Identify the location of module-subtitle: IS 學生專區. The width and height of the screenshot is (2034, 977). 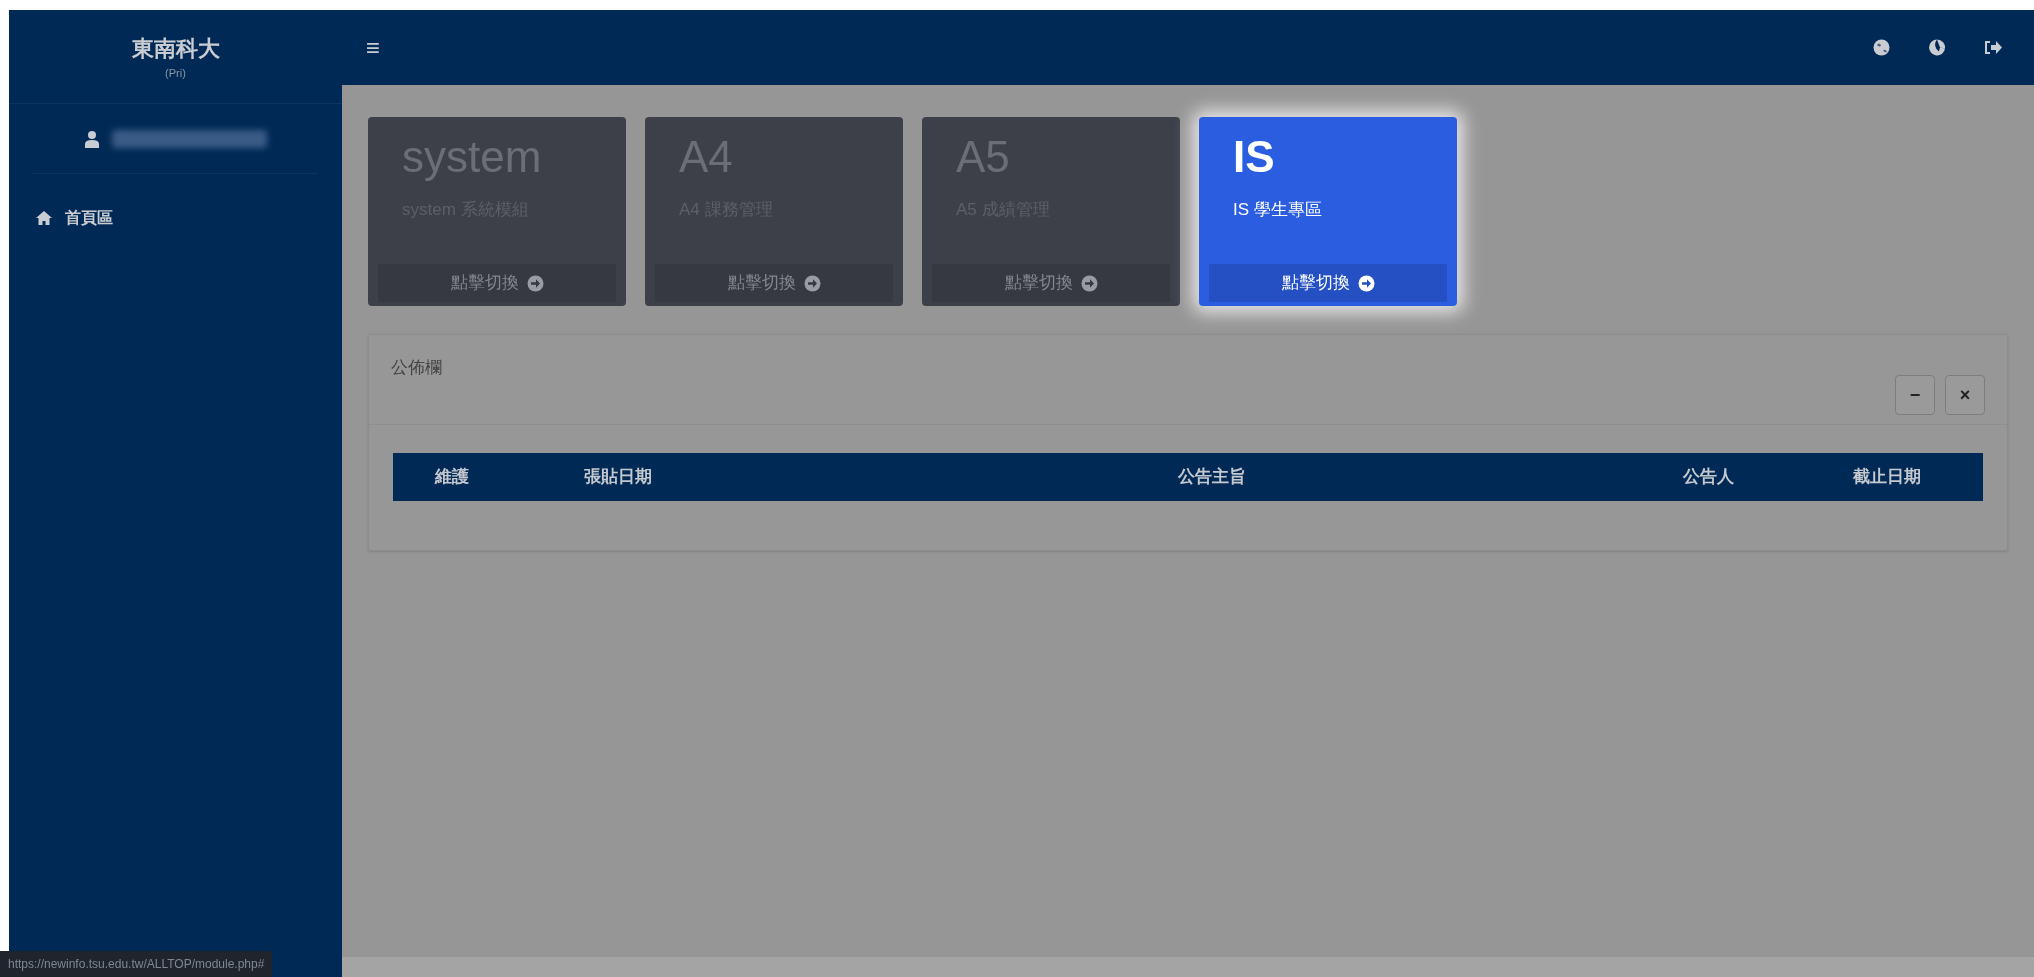
(1277, 210).